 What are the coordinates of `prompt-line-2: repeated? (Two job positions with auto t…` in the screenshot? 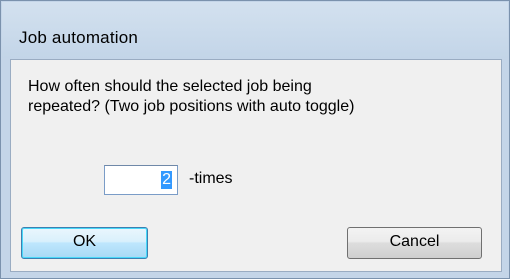 It's located at (191, 106).